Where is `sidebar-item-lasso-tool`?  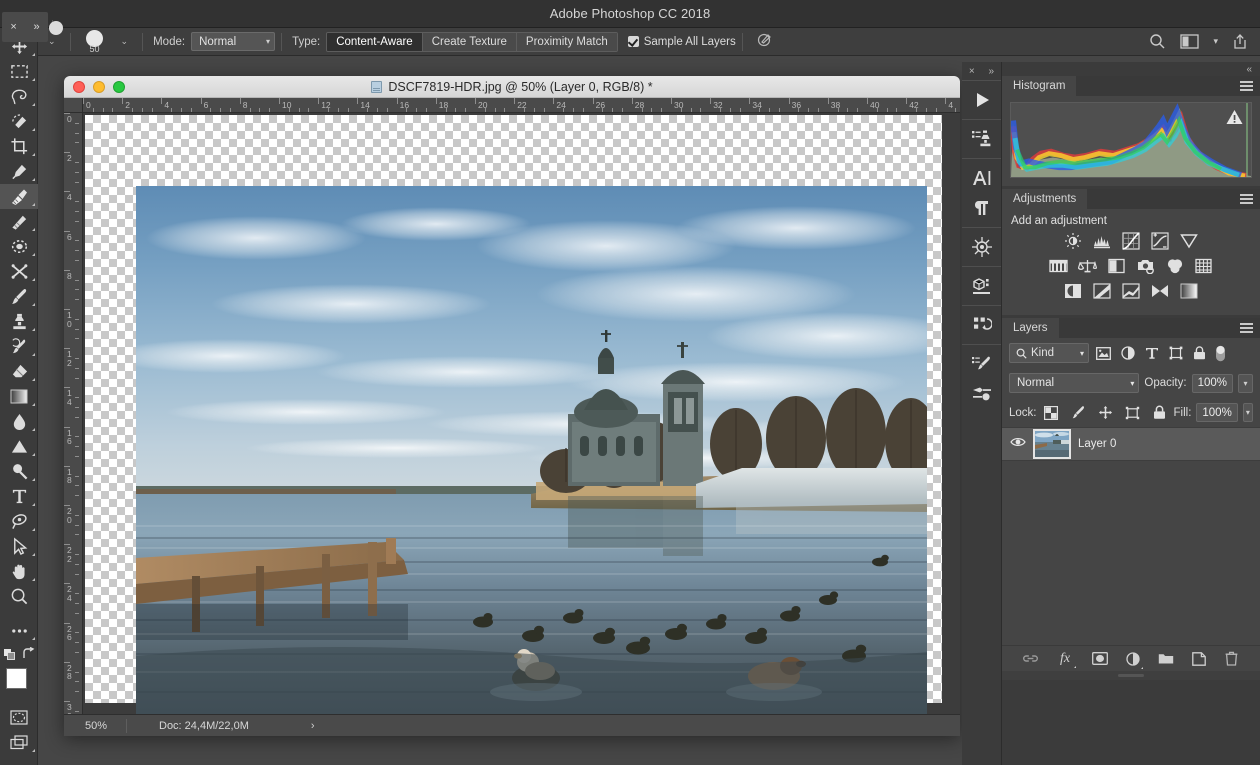
sidebar-item-lasso-tool is located at coordinates (19, 96).